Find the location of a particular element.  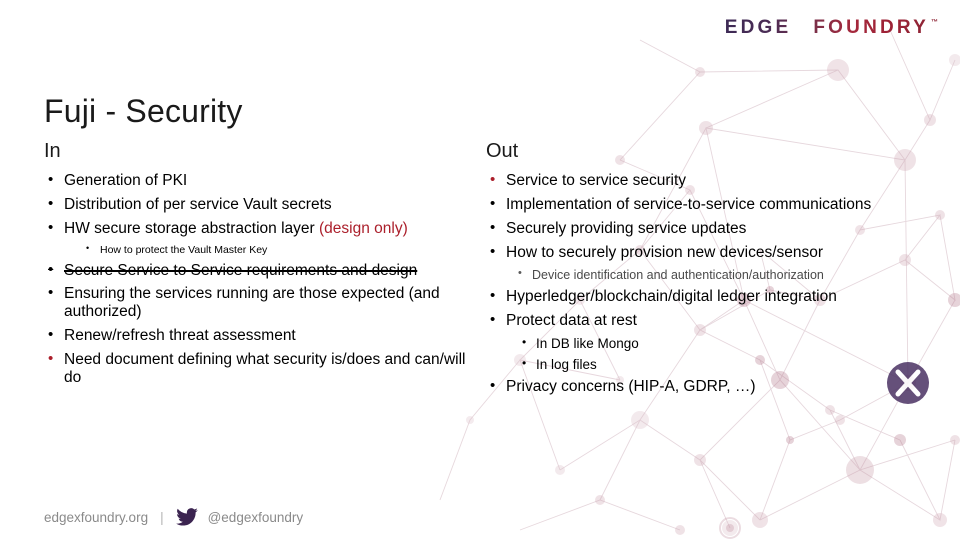

list-item: Service to service security is located at coordinates (686, 180).